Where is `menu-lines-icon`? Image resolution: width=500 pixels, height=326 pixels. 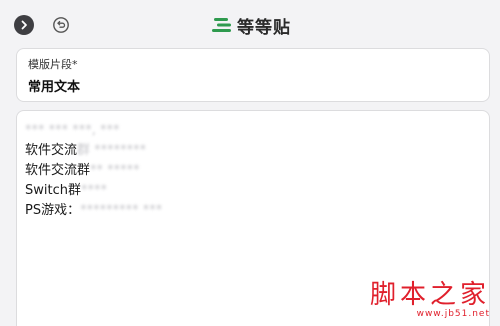 menu-lines-icon is located at coordinates (221, 25).